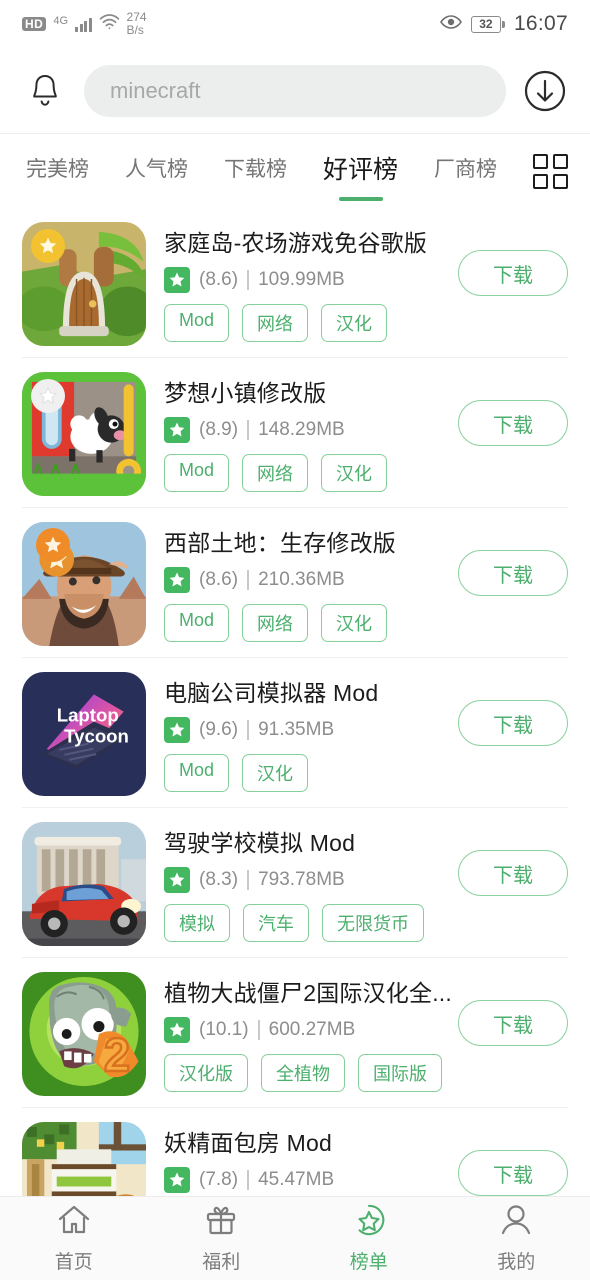  Describe the element at coordinates (84, 1034) in the screenshot. I see `app-icon-pvz2-zombie: 2` at that location.